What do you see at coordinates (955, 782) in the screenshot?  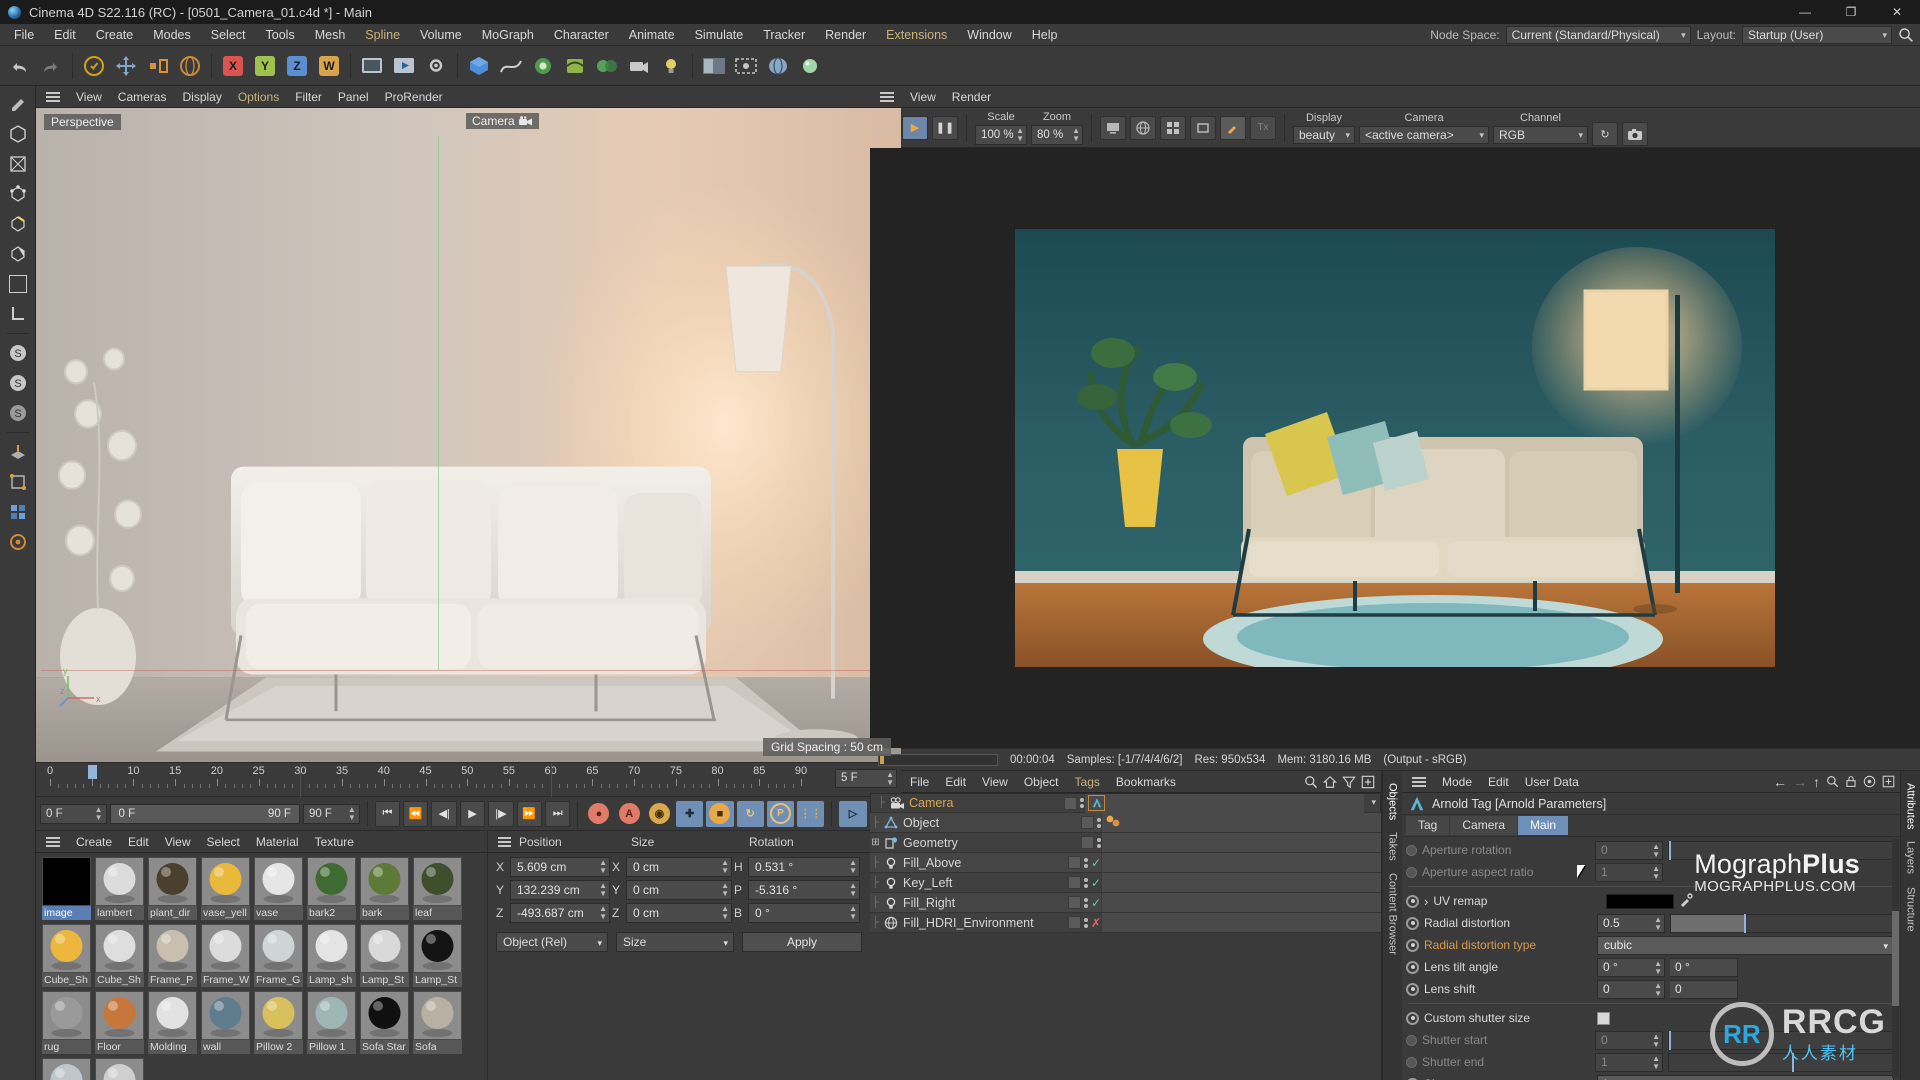 I see `object-menu-edit: Edit` at bounding box center [955, 782].